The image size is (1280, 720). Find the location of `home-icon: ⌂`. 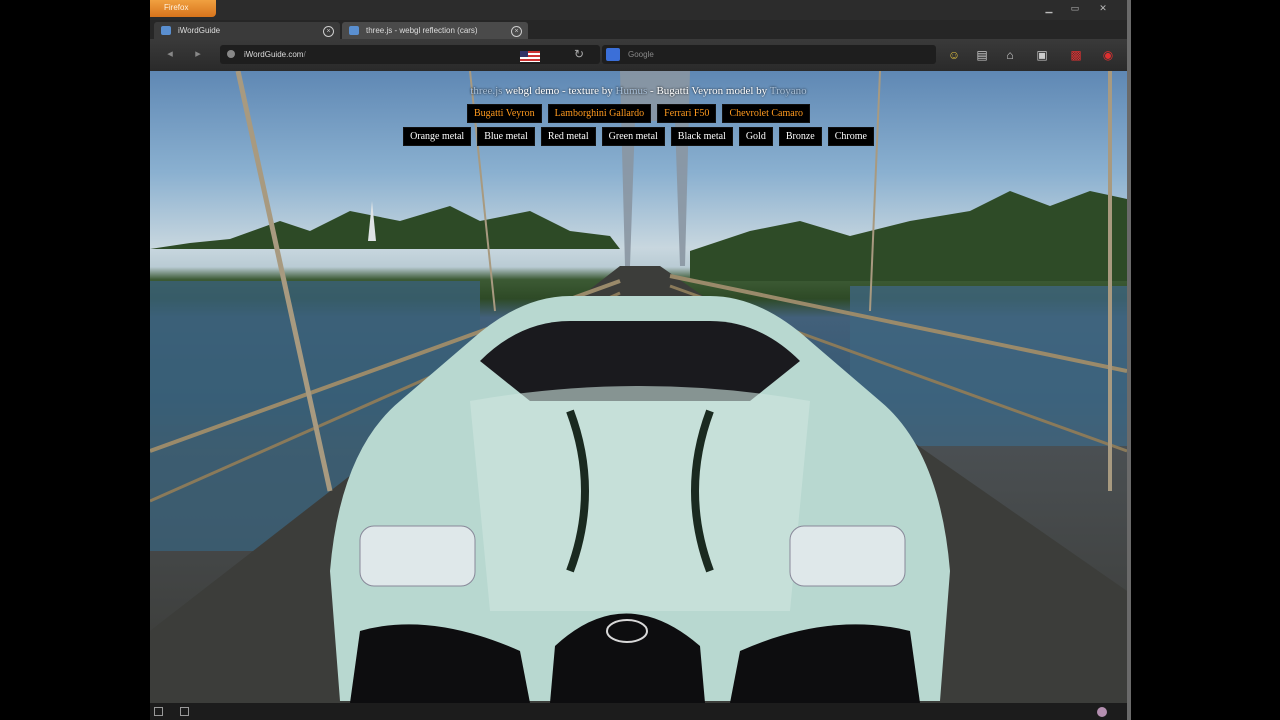

home-icon: ⌂ is located at coordinates (1010, 55).